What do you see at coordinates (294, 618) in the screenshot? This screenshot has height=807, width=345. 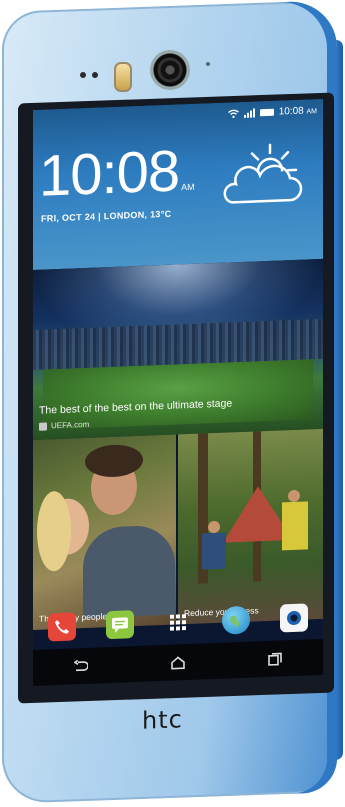 I see `camera-app-icon` at bounding box center [294, 618].